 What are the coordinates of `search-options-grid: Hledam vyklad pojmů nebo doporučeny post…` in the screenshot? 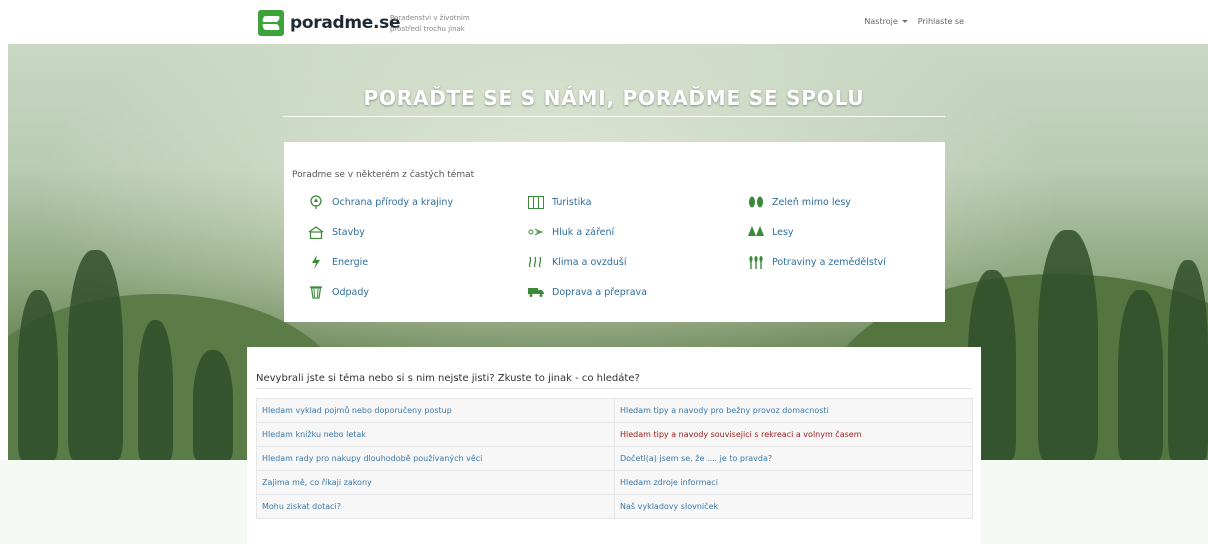 It's located at (614, 458).